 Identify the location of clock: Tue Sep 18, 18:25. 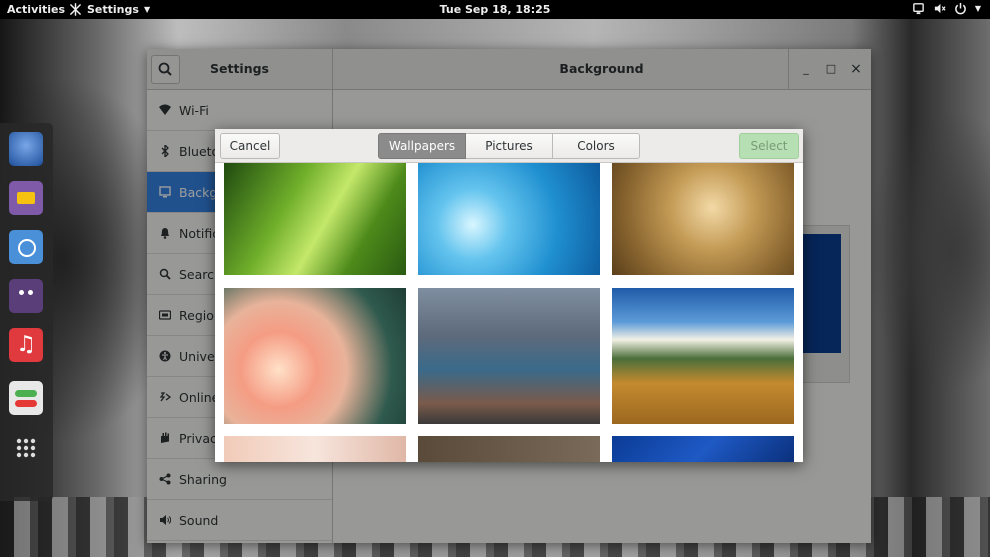
(495, 9).